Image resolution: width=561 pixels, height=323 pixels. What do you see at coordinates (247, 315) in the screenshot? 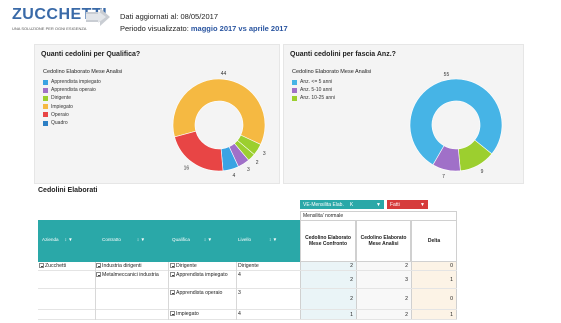
I see `table-row: Impiegato 4 1 2 1` at bounding box center [247, 315].